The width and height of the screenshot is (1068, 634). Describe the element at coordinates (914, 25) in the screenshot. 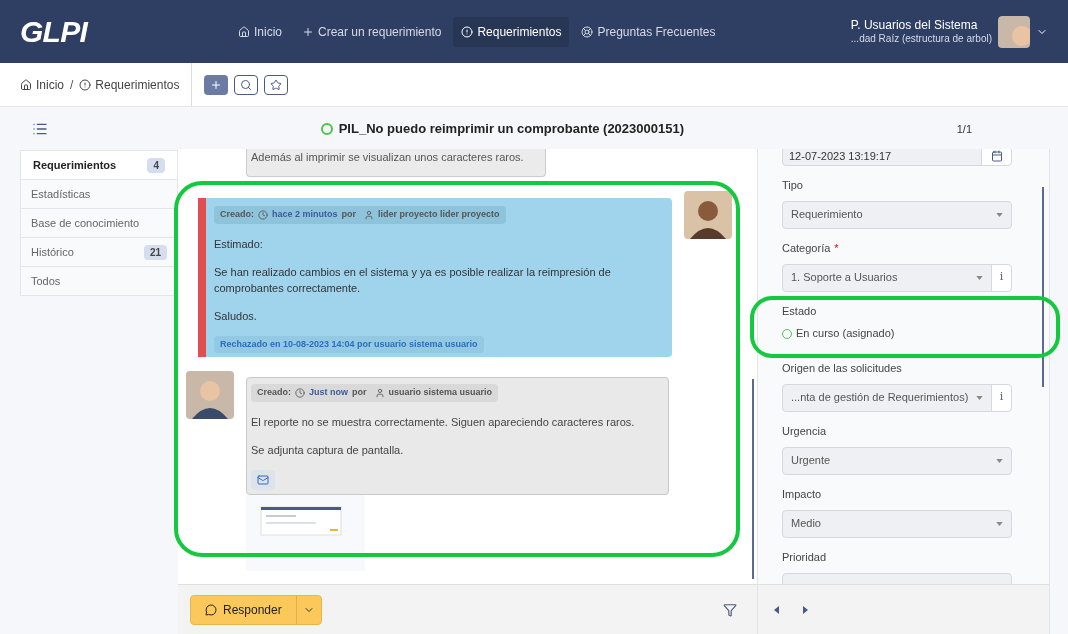

I see `user-name: P. Usuarios del Sistema` at that location.